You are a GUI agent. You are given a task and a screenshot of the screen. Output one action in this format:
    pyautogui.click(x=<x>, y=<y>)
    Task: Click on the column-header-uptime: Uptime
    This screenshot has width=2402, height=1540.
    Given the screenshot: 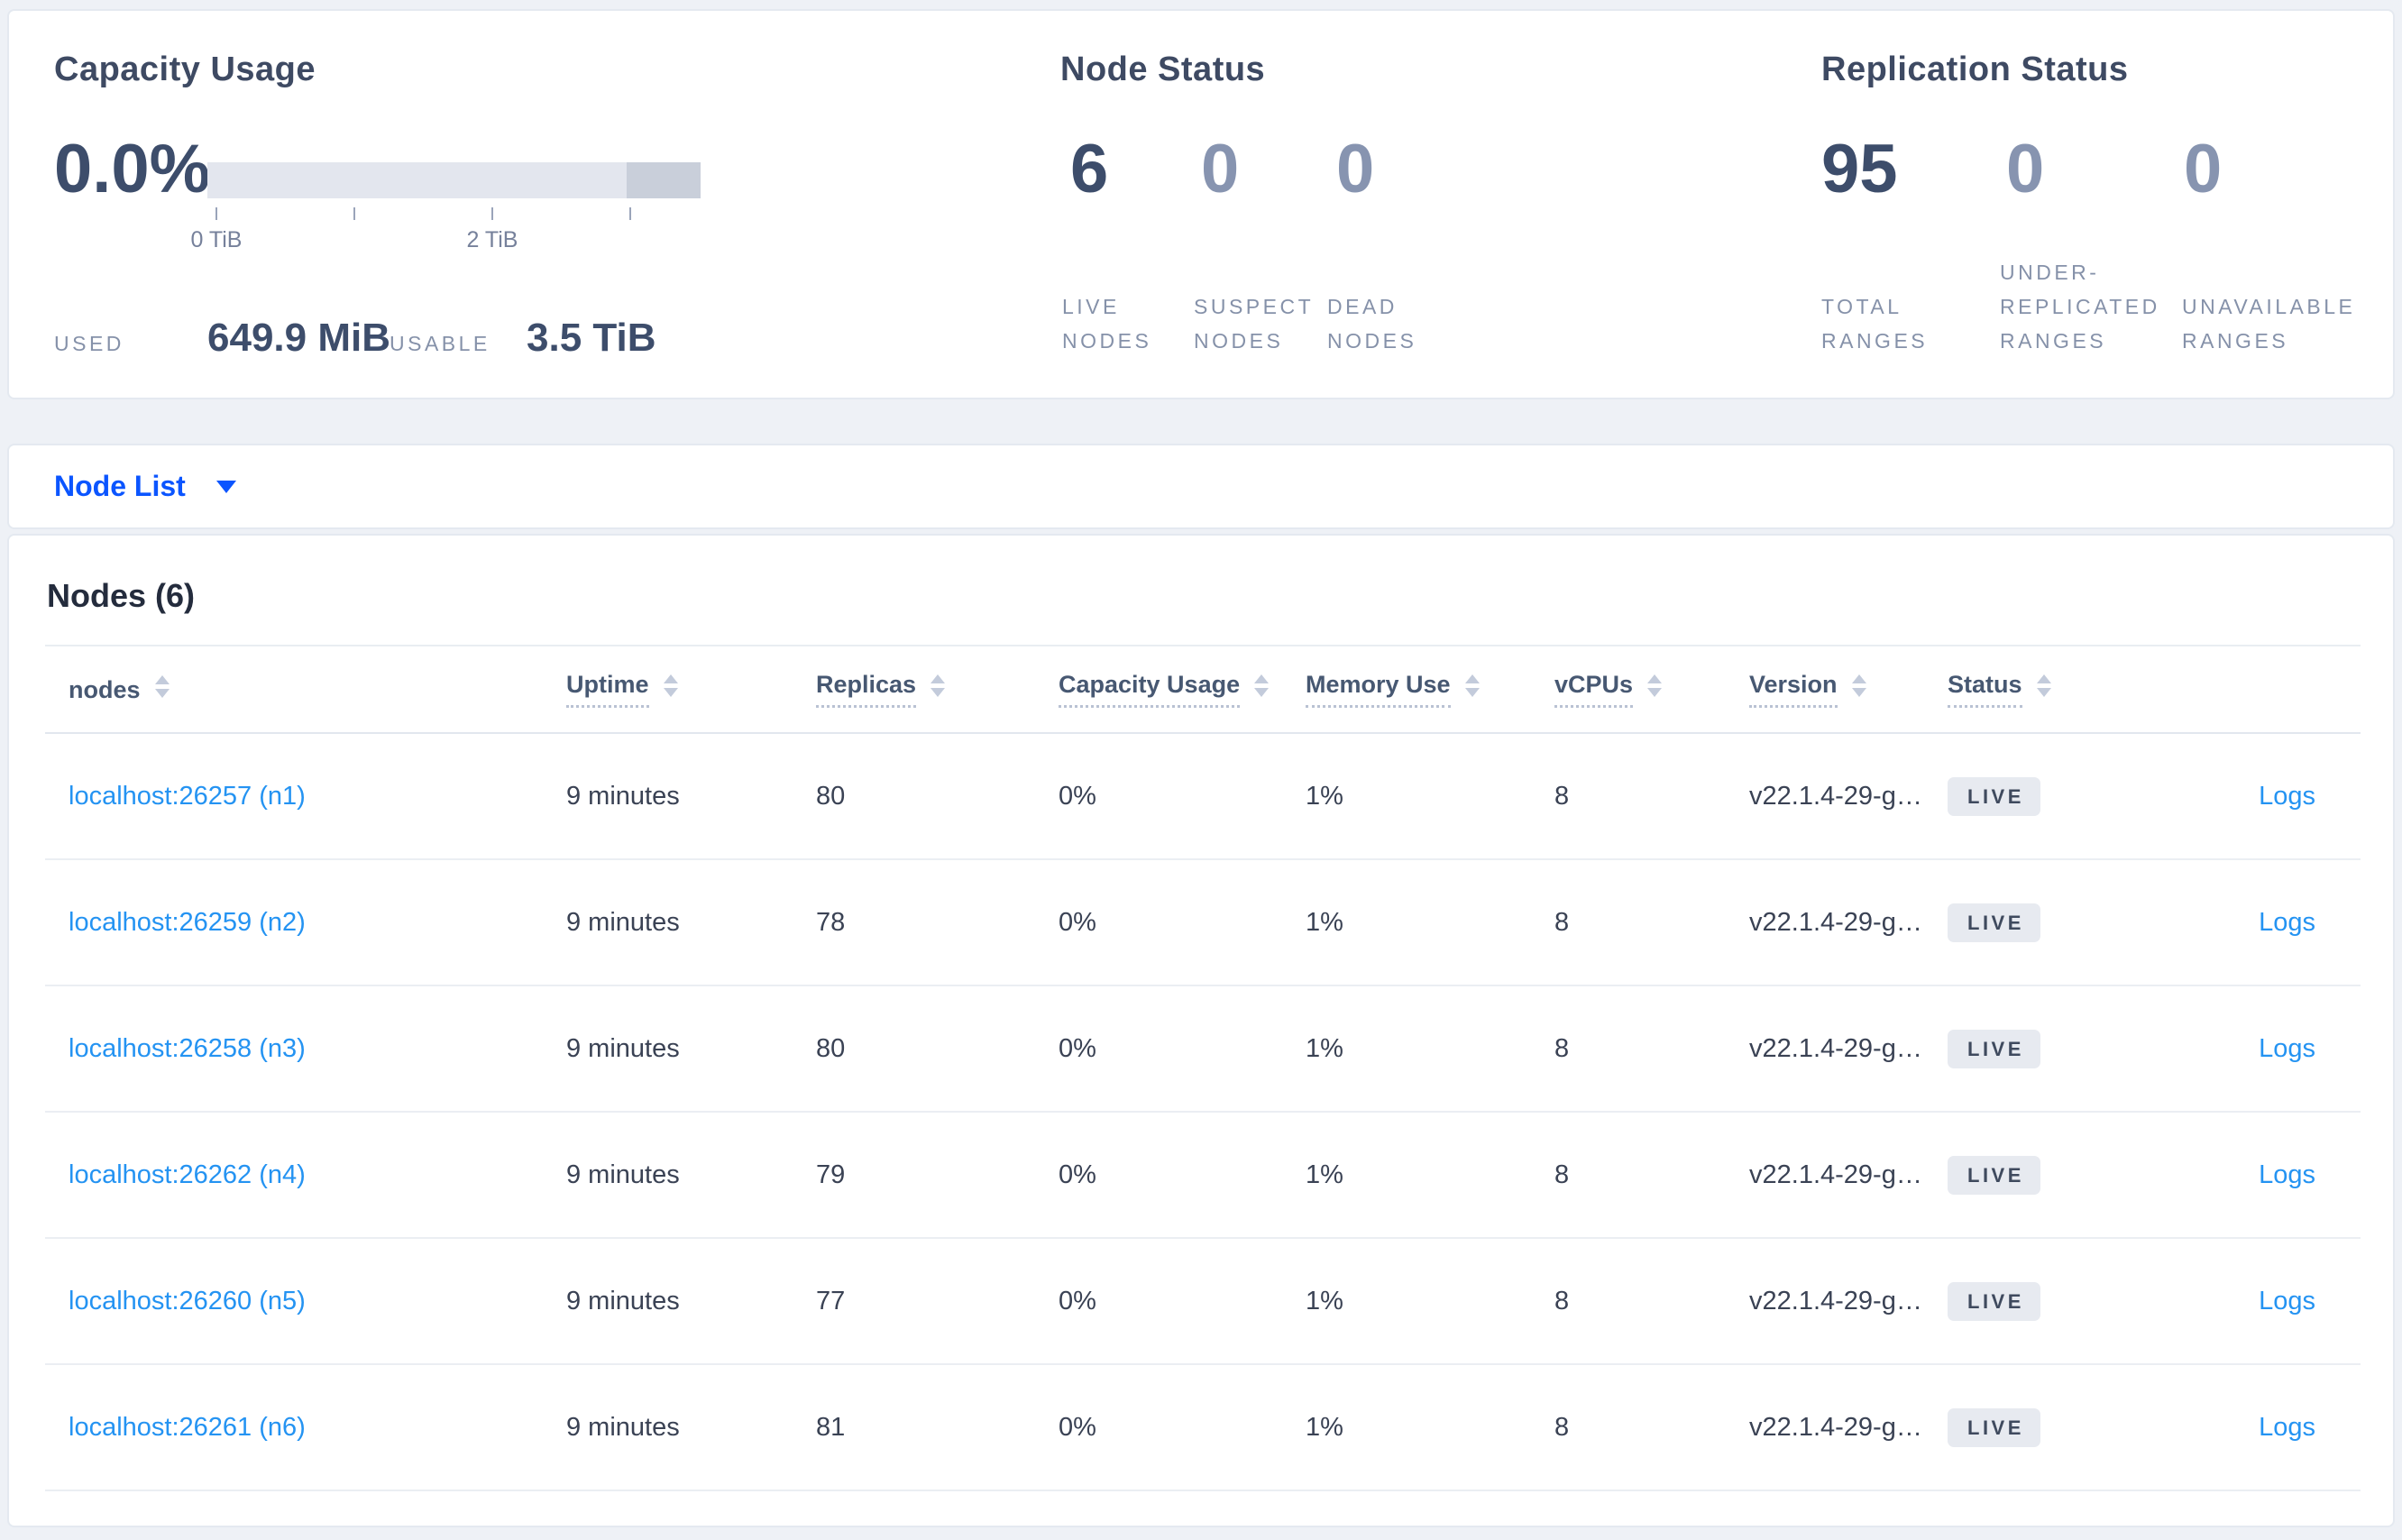 What is the action you would take?
    pyautogui.click(x=691, y=689)
    